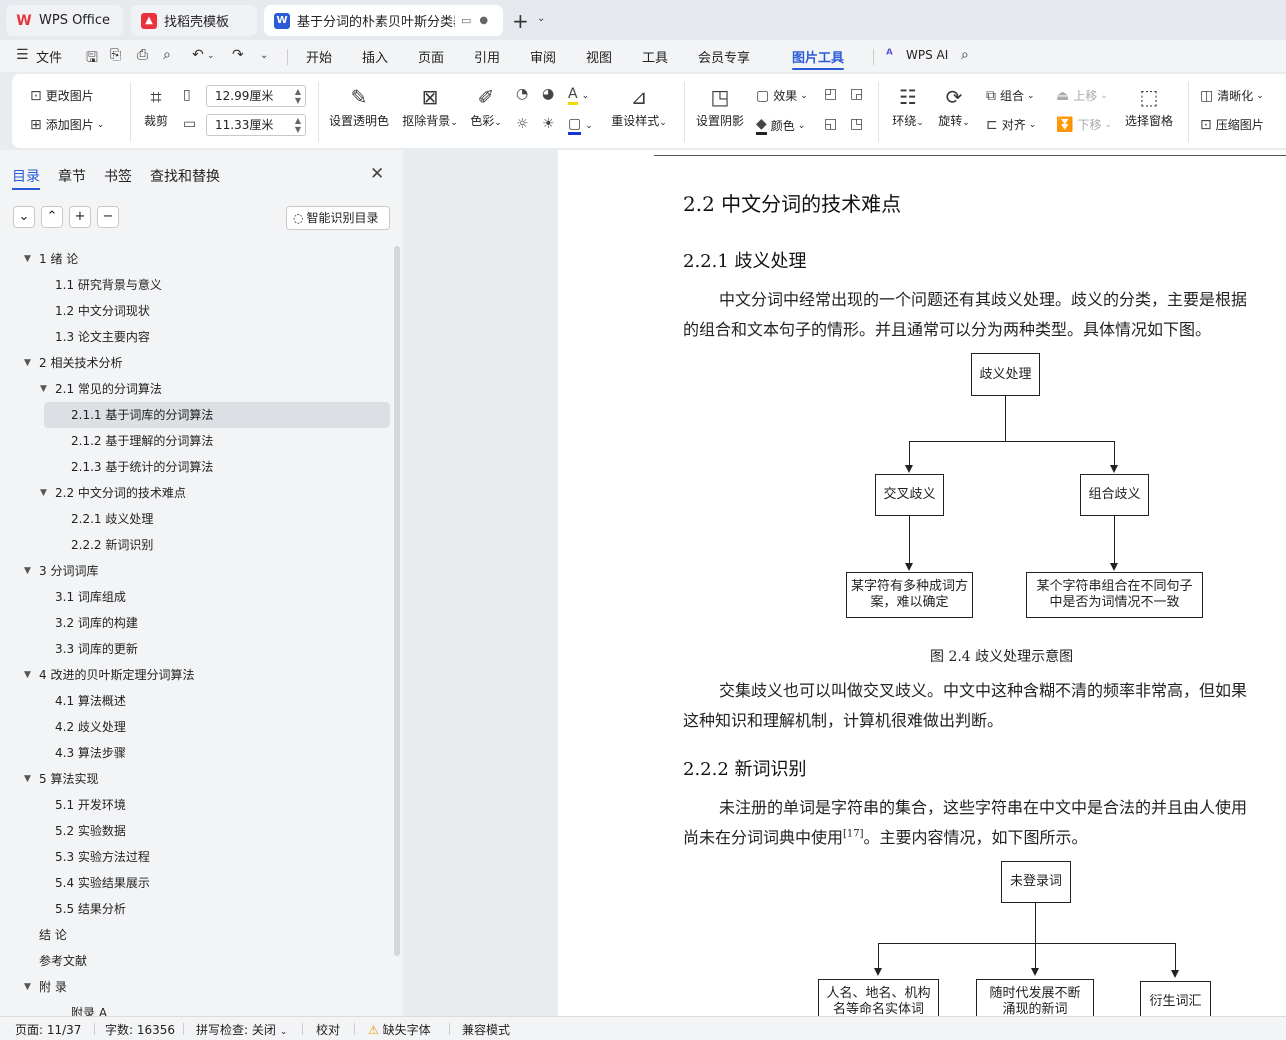  Describe the element at coordinates (375, 56) in the screenshot. I see `menu-insert: 插入` at that location.